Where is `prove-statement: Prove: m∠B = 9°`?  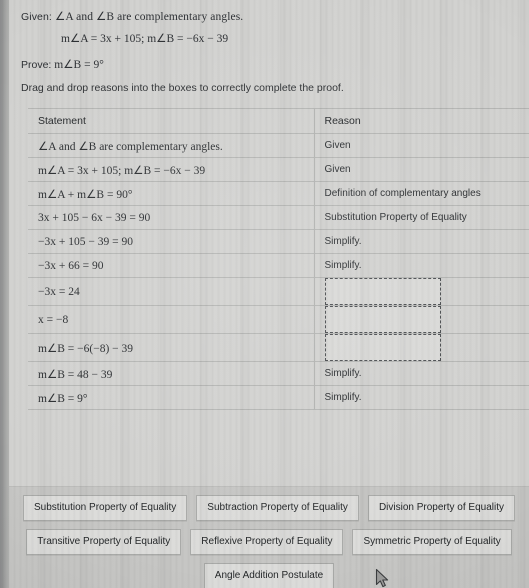 prove-statement: Prove: m∠B = 9° is located at coordinates (62, 65).